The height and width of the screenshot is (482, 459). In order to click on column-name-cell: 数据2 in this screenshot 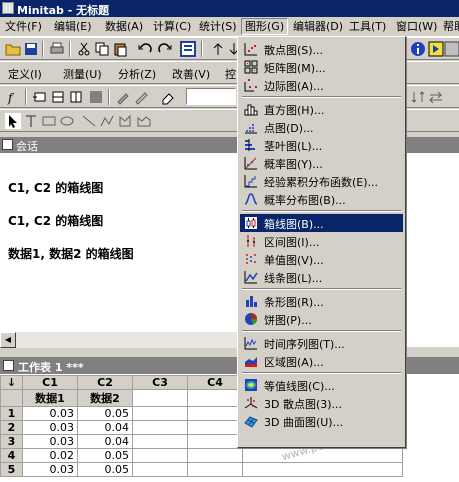, I will do `click(105, 398)`.